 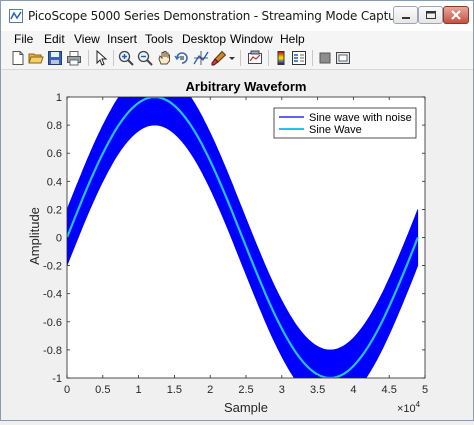 What do you see at coordinates (219, 58) in the screenshot?
I see `brush-icon` at bounding box center [219, 58].